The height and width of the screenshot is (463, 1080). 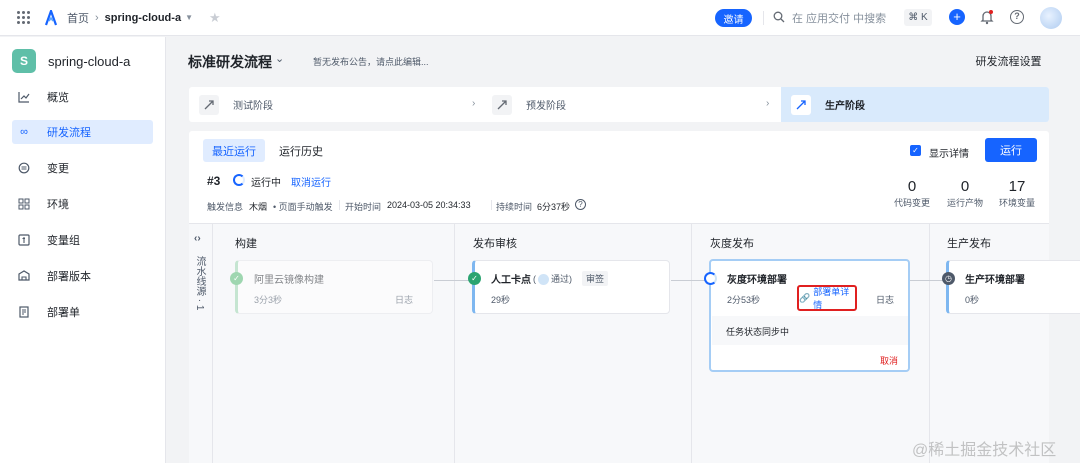 What do you see at coordinates (82, 204) in the screenshot?
I see `sidebar-item-environment: 环境` at bounding box center [82, 204].